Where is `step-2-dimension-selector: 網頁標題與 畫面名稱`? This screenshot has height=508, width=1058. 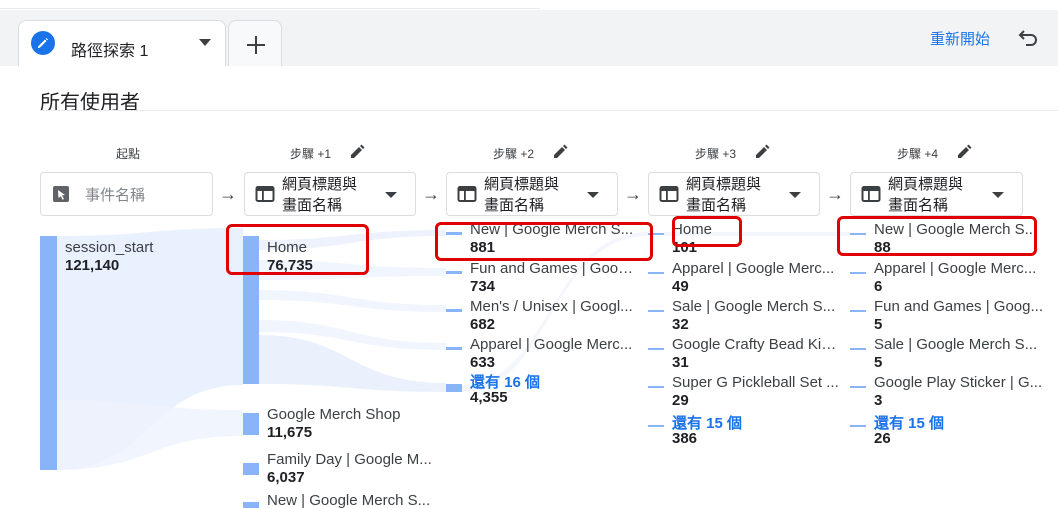
step-2-dimension-selector: 網頁標題與 畫面名稱 is located at coordinates (532, 194).